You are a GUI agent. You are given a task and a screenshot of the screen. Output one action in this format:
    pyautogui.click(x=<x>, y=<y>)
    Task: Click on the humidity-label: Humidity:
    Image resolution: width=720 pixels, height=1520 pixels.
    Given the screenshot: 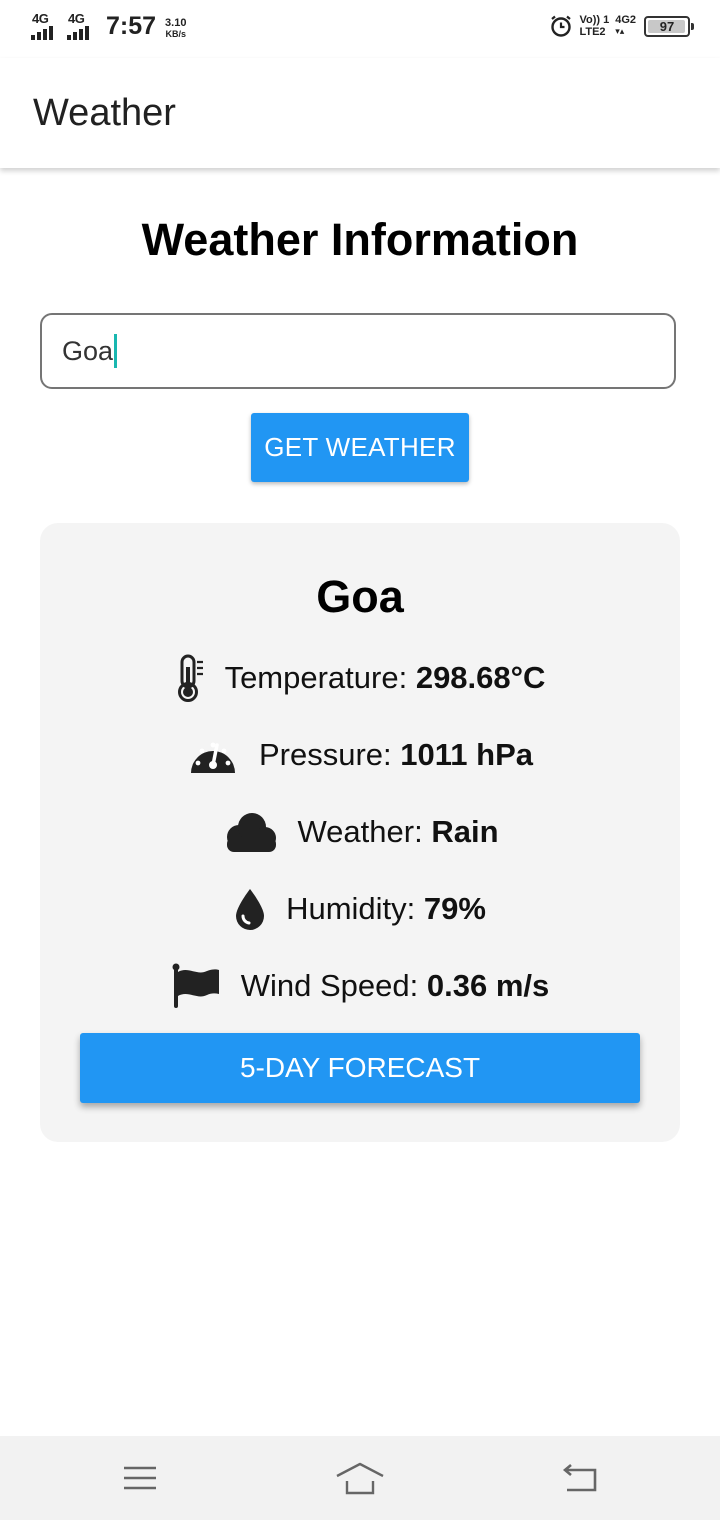 What is the action you would take?
    pyautogui.click(x=351, y=908)
    